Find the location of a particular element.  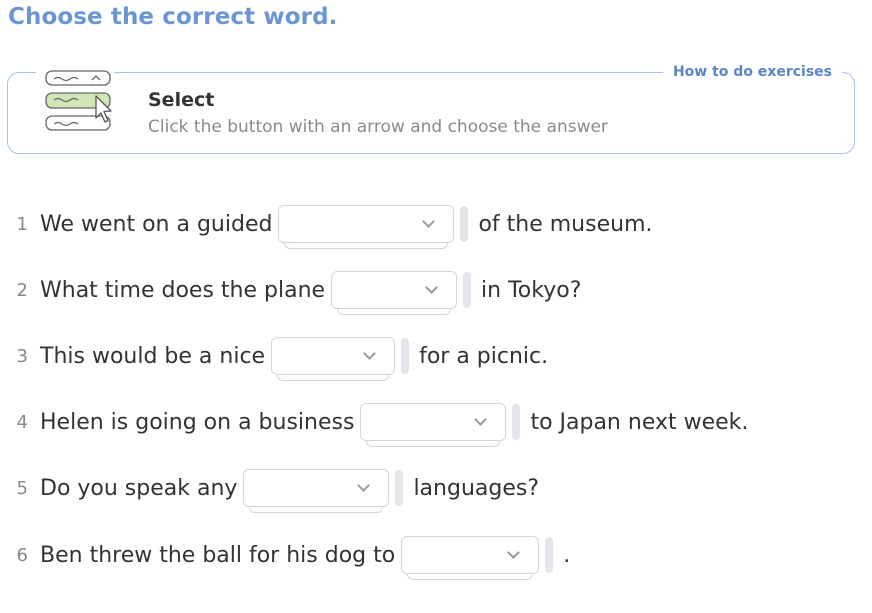

question-row: 2 What time does the plane in Tokyo? is located at coordinates (291, 292).